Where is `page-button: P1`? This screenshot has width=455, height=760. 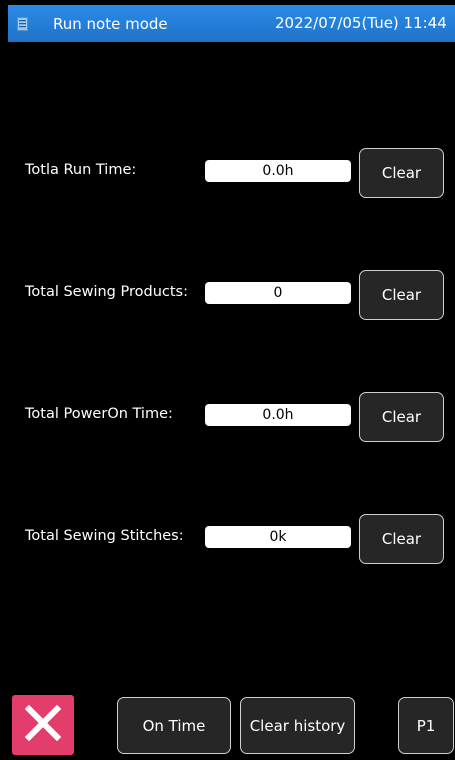 page-button: P1 is located at coordinates (426, 725).